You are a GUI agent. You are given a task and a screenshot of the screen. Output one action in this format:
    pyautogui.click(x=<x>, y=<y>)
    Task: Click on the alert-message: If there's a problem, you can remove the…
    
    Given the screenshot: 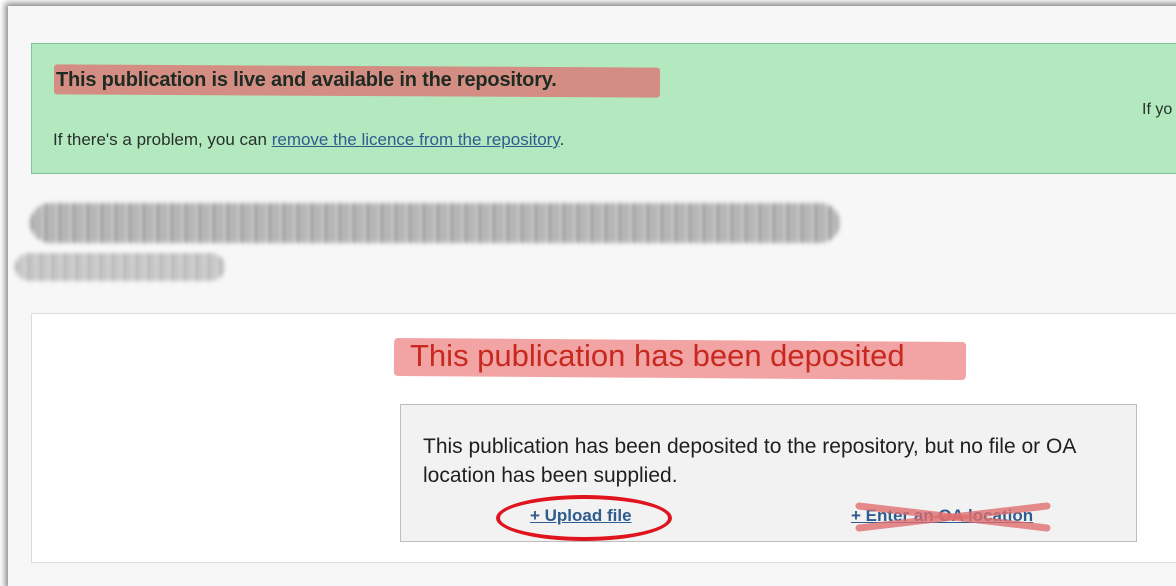 What is the action you would take?
    pyautogui.click(x=308, y=140)
    